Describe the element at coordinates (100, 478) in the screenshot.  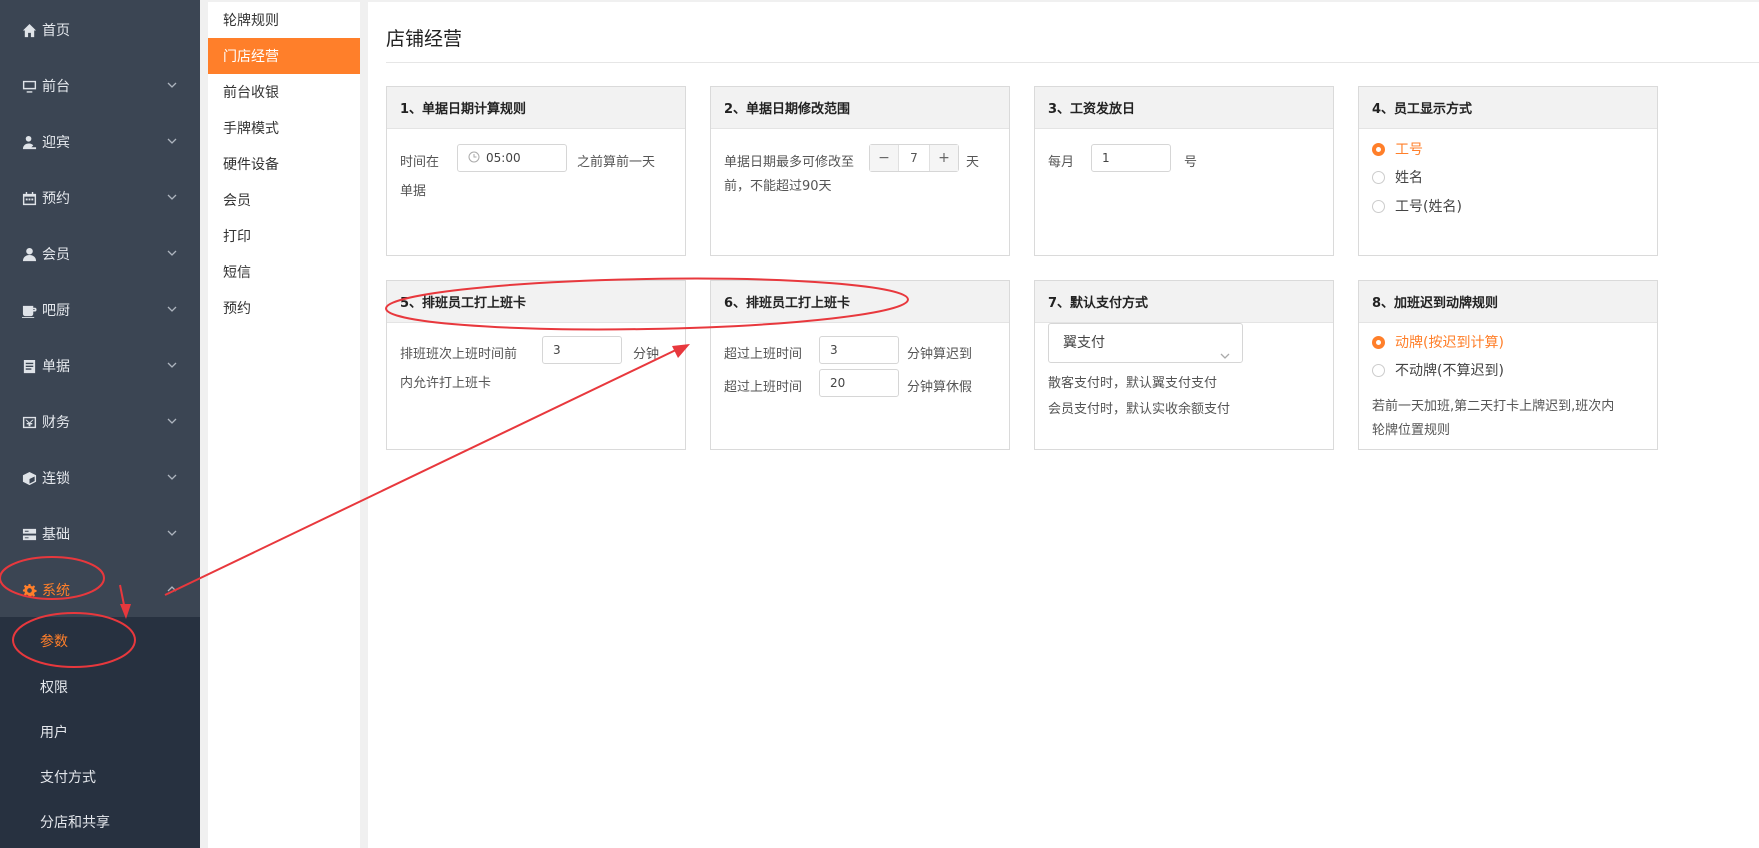
I see `nav-item-chain: 连锁` at that location.